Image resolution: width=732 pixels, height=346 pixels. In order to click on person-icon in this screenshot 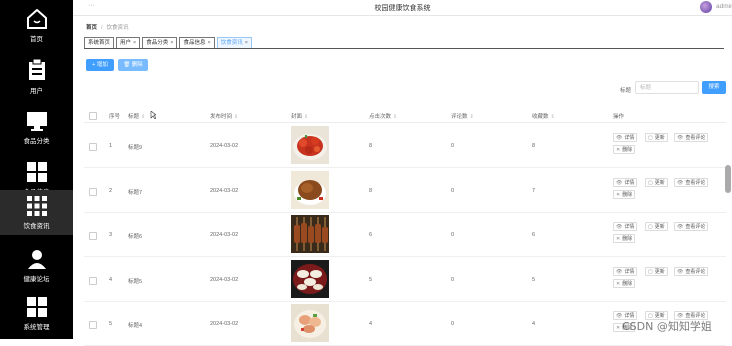, I will do `click(36, 259)`.